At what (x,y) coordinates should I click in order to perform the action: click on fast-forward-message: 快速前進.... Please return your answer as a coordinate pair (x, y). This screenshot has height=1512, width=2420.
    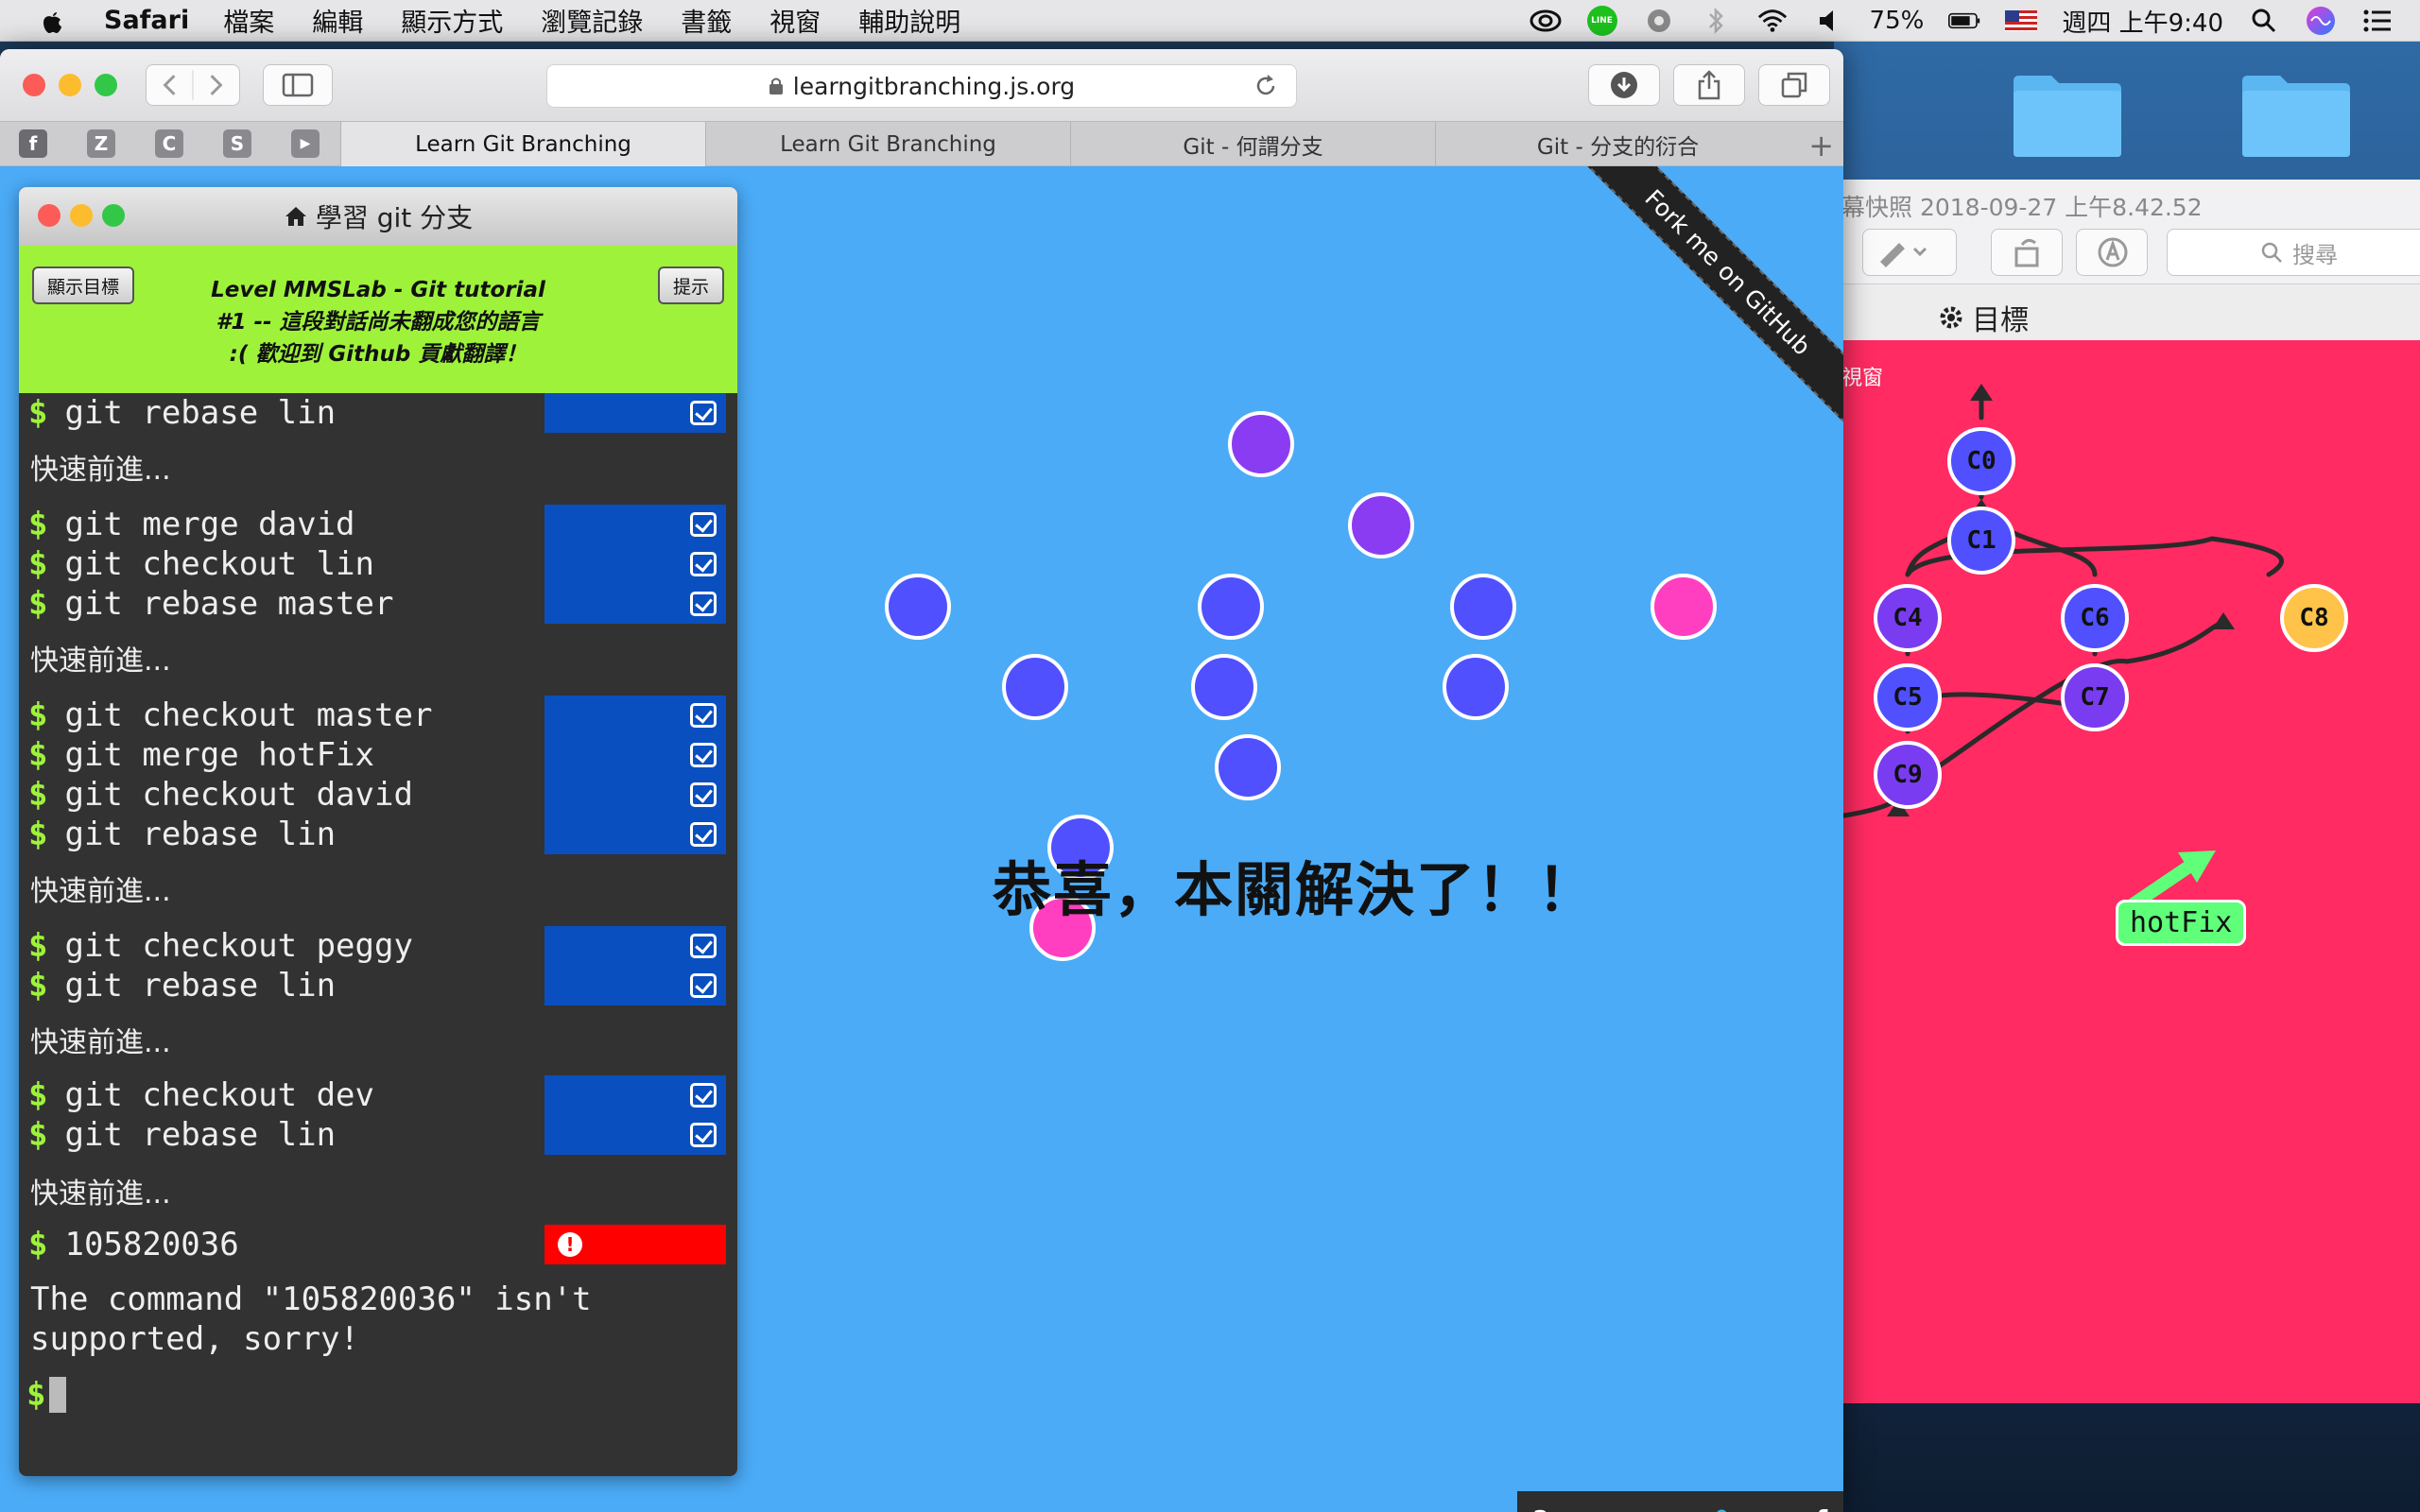
    Looking at the image, I should click on (100, 470).